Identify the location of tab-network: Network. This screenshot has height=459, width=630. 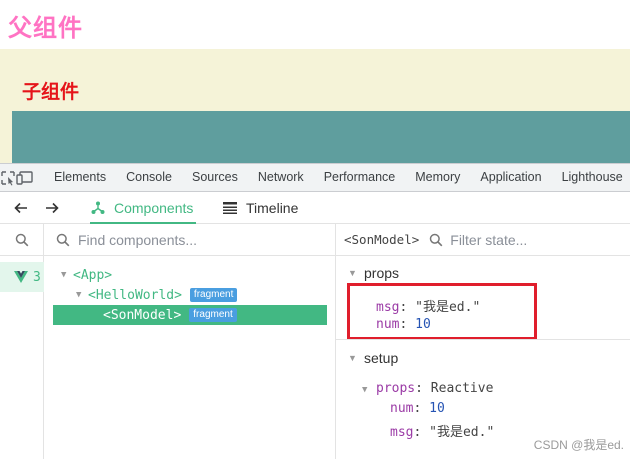
(281, 177).